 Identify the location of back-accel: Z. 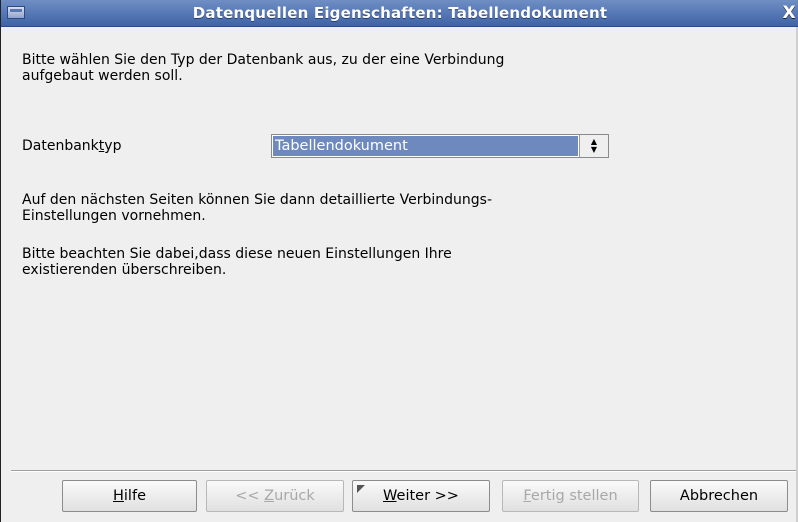
(269, 496).